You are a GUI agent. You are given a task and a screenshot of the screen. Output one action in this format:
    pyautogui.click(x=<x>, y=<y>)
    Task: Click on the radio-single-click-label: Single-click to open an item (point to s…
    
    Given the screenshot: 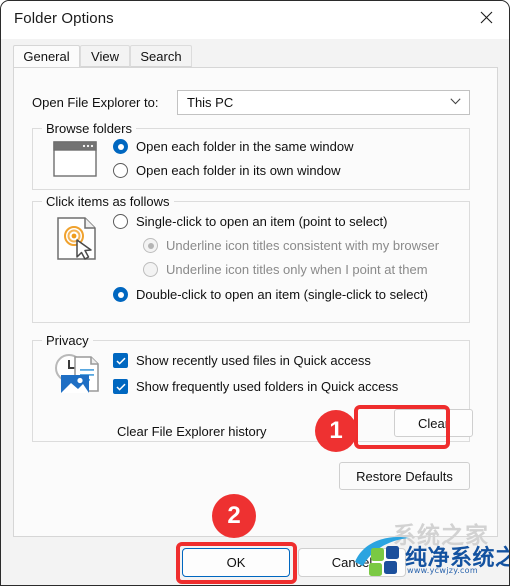 What is the action you would take?
    pyautogui.click(x=262, y=221)
    